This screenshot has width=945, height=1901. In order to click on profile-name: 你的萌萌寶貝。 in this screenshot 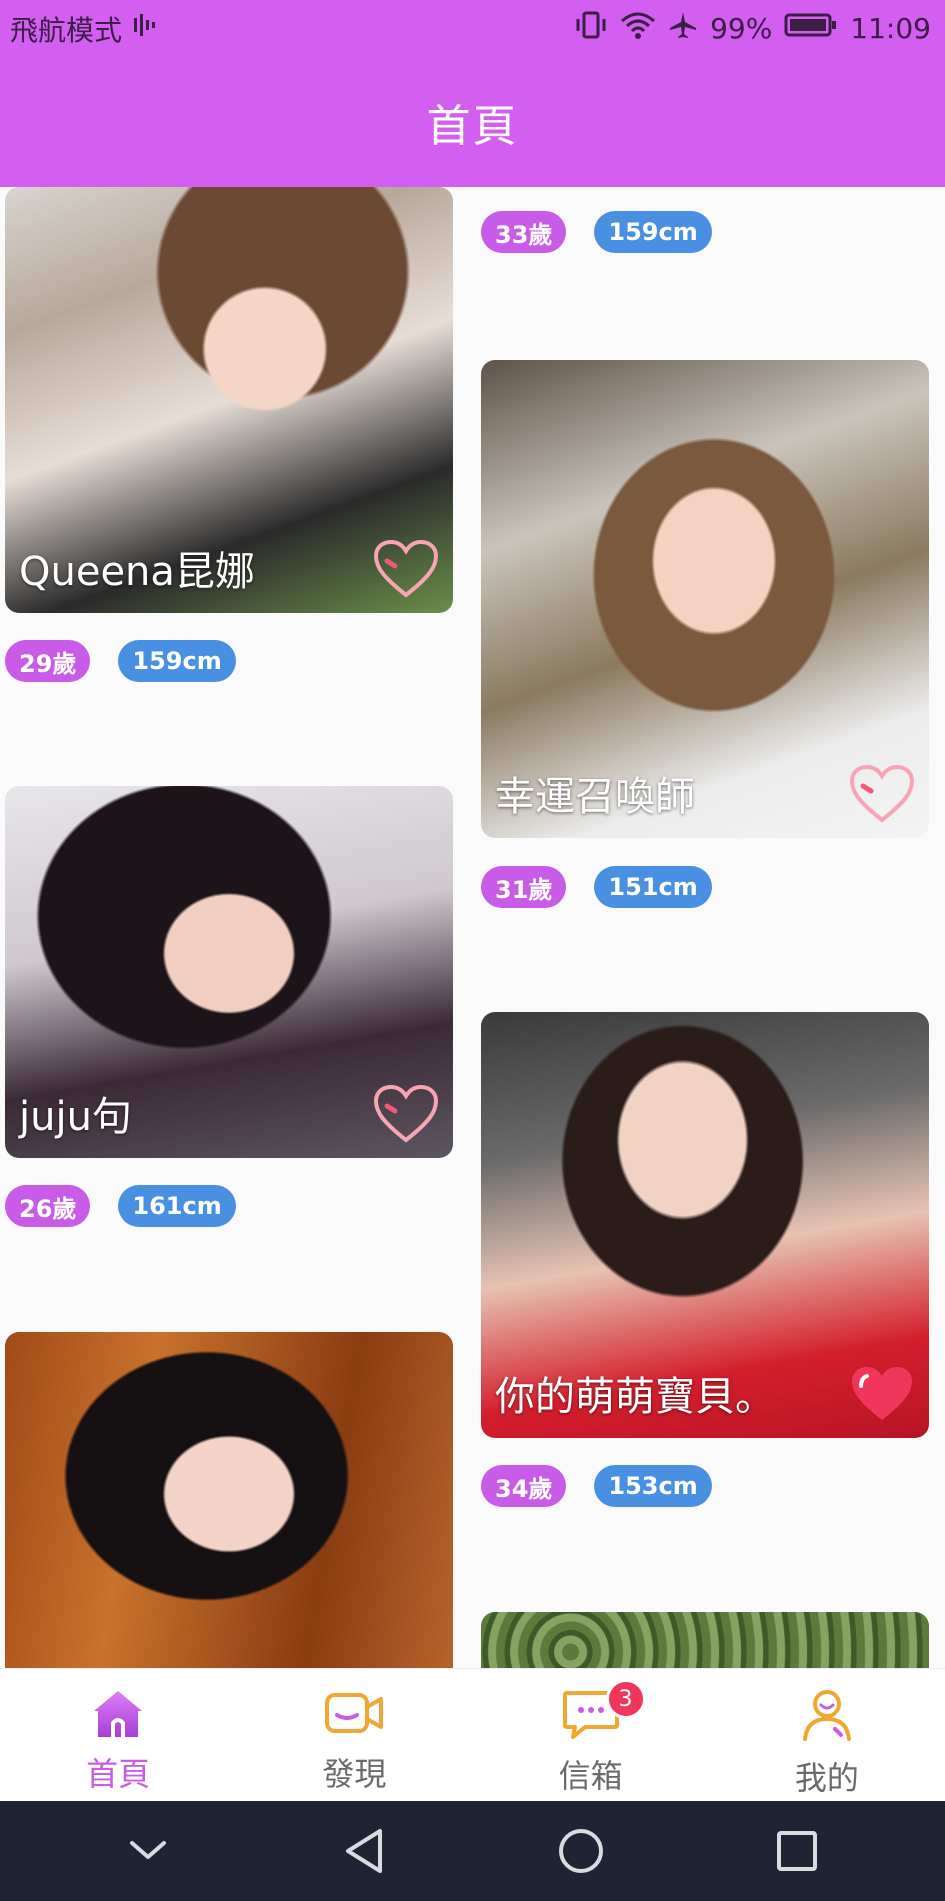, I will do `click(635, 1397)`.